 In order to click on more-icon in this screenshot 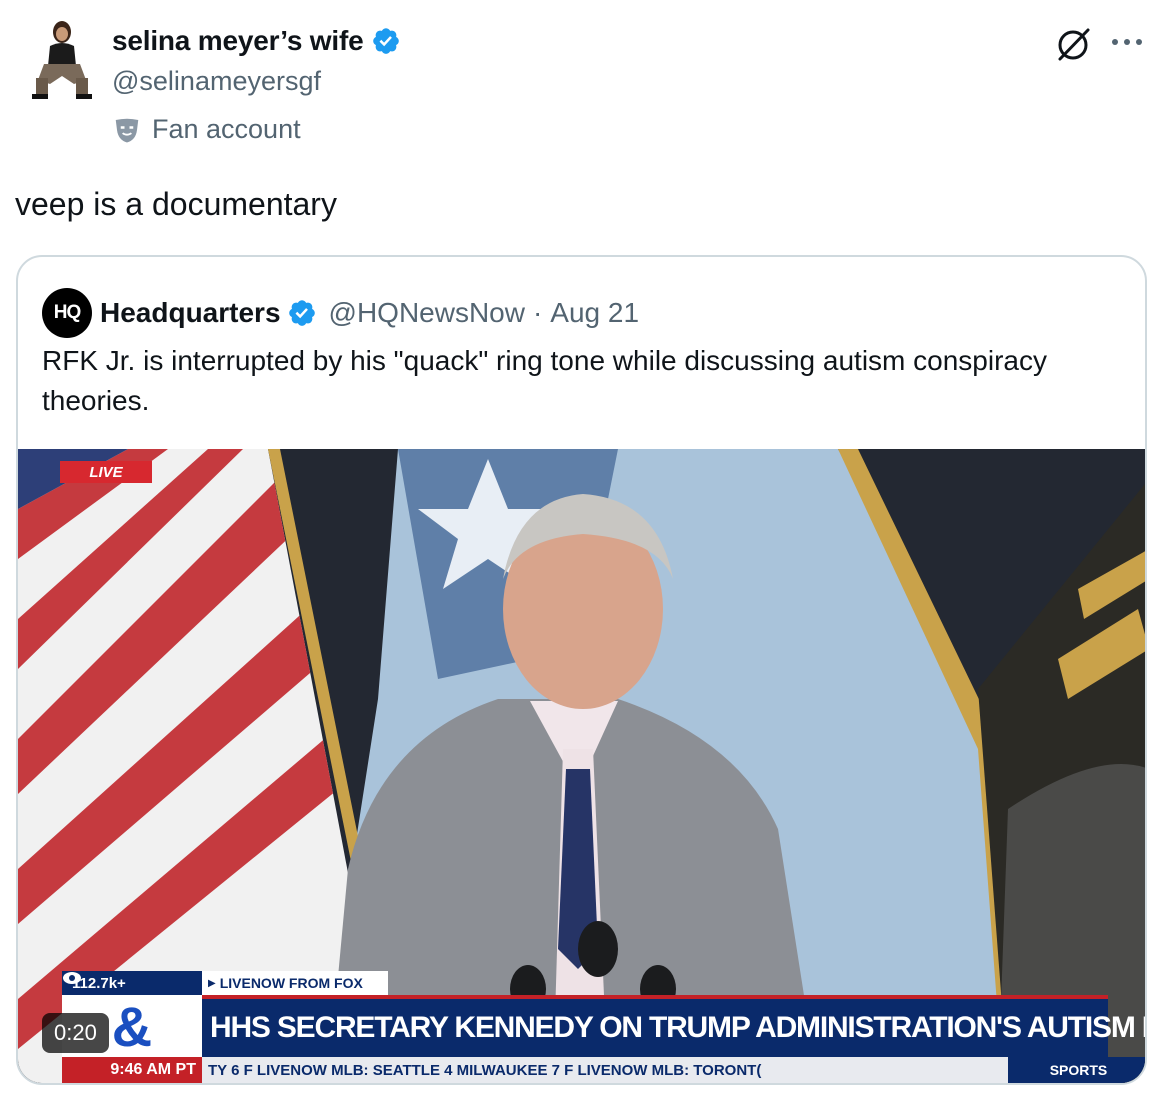, I will do `click(1127, 42)`.